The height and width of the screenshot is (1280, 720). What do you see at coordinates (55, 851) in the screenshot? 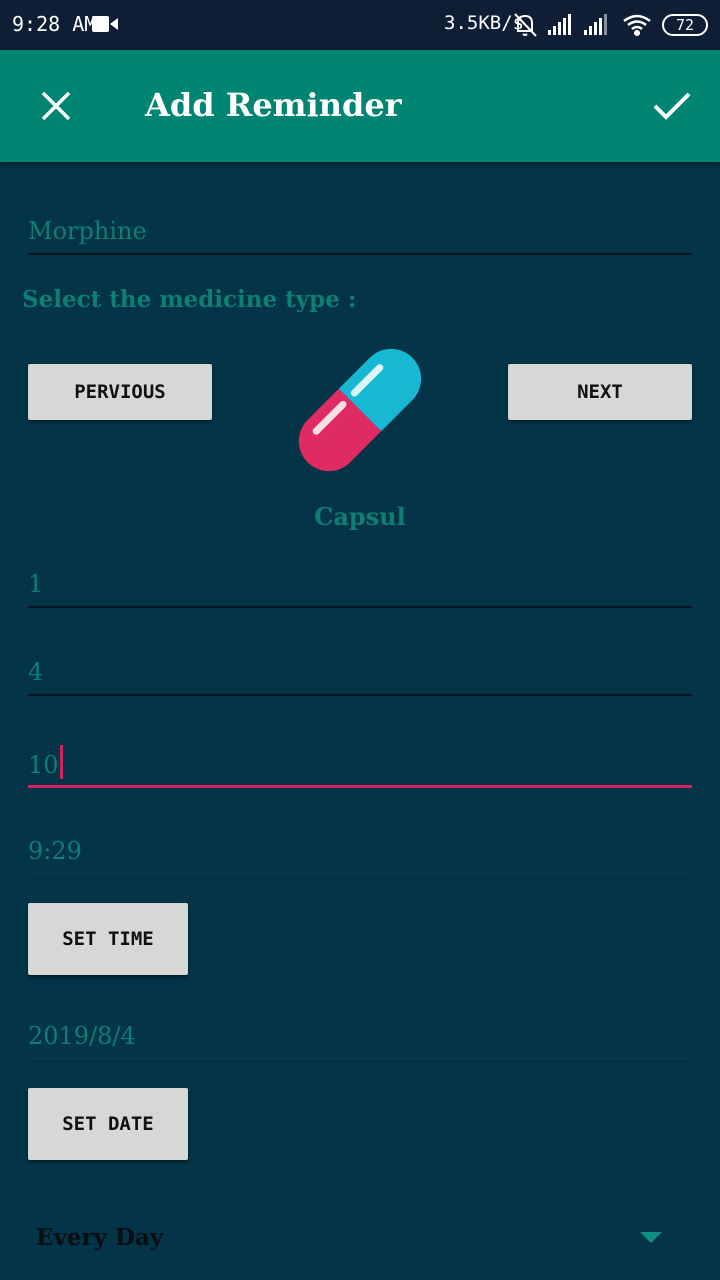
I see `time-value: 9:29` at bounding box center [55, 851].